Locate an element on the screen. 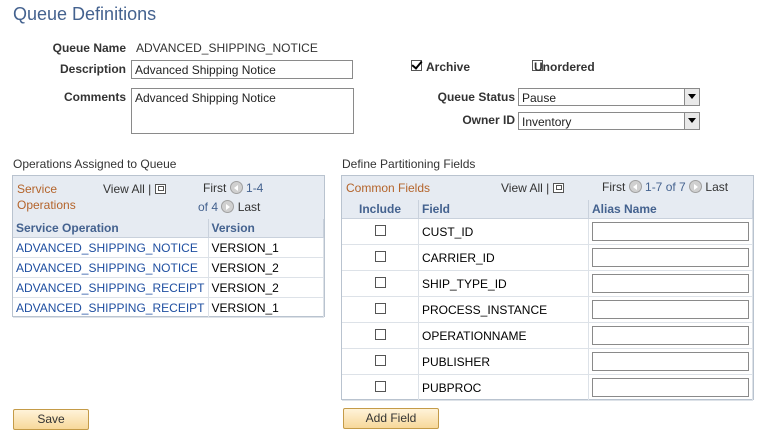 The height and width of the screenshot is (441, 765). table-row: CUST_ID is located at coordinates (547, 231).